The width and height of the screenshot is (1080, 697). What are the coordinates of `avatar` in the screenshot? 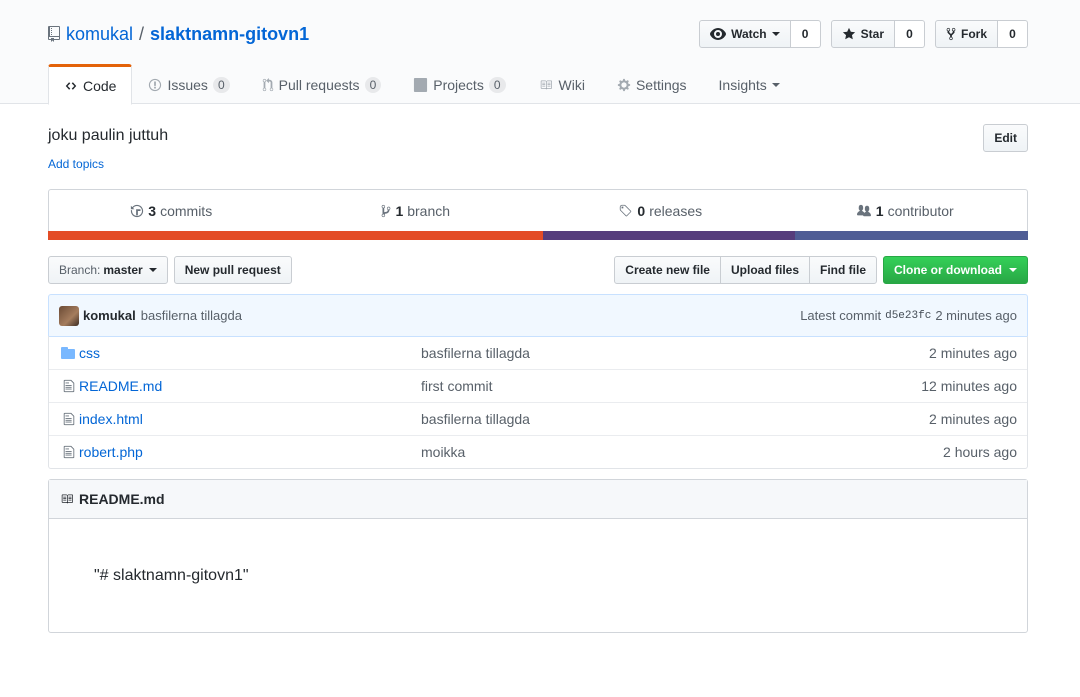 It's located at (69, 315).